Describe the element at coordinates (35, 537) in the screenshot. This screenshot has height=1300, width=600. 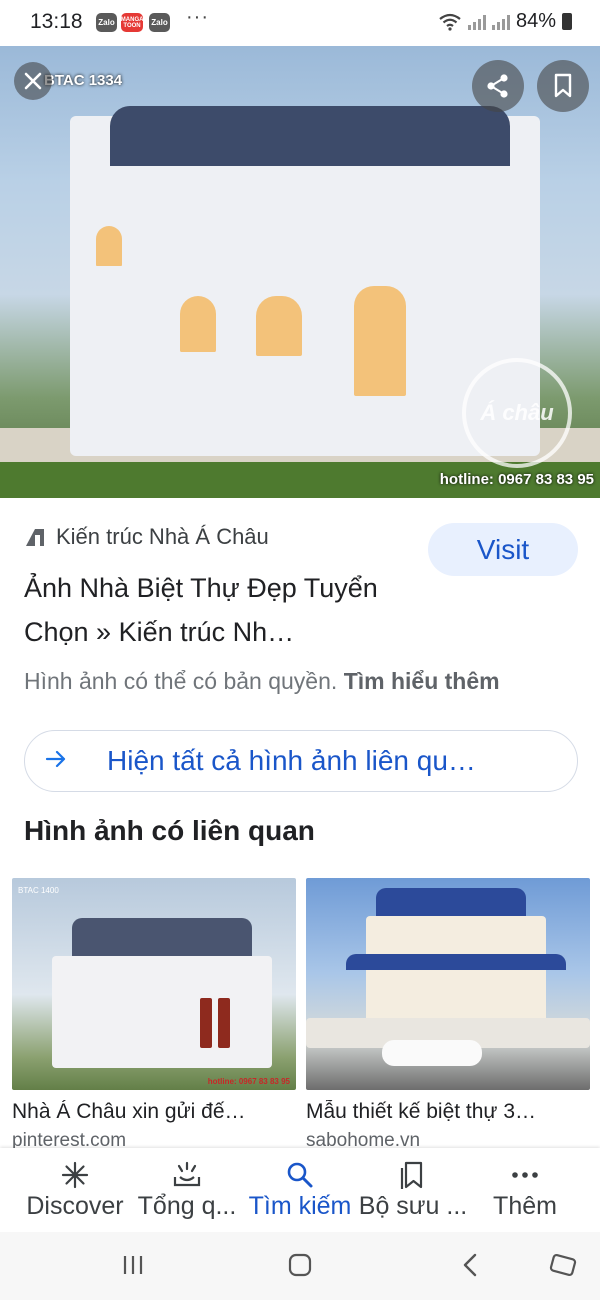
I see `site-logo-icon` at that location.